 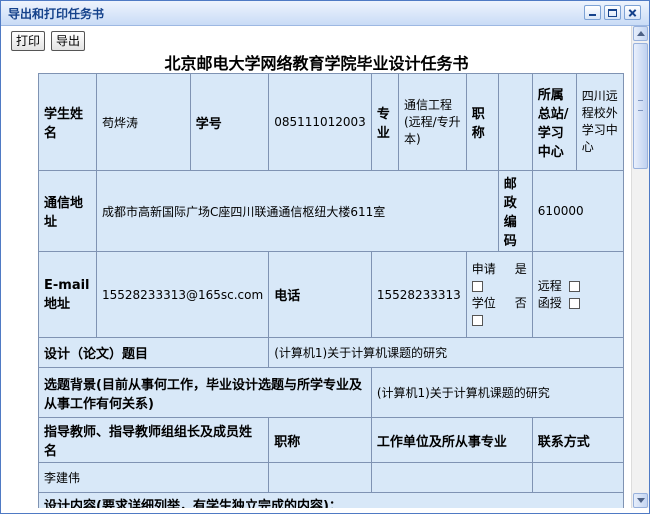 What do you see at coordinates (497, 392) in the screenshot?
I see `background-value: (计算机1)关于计算机课题的研究` at bounding box center [497, 392].